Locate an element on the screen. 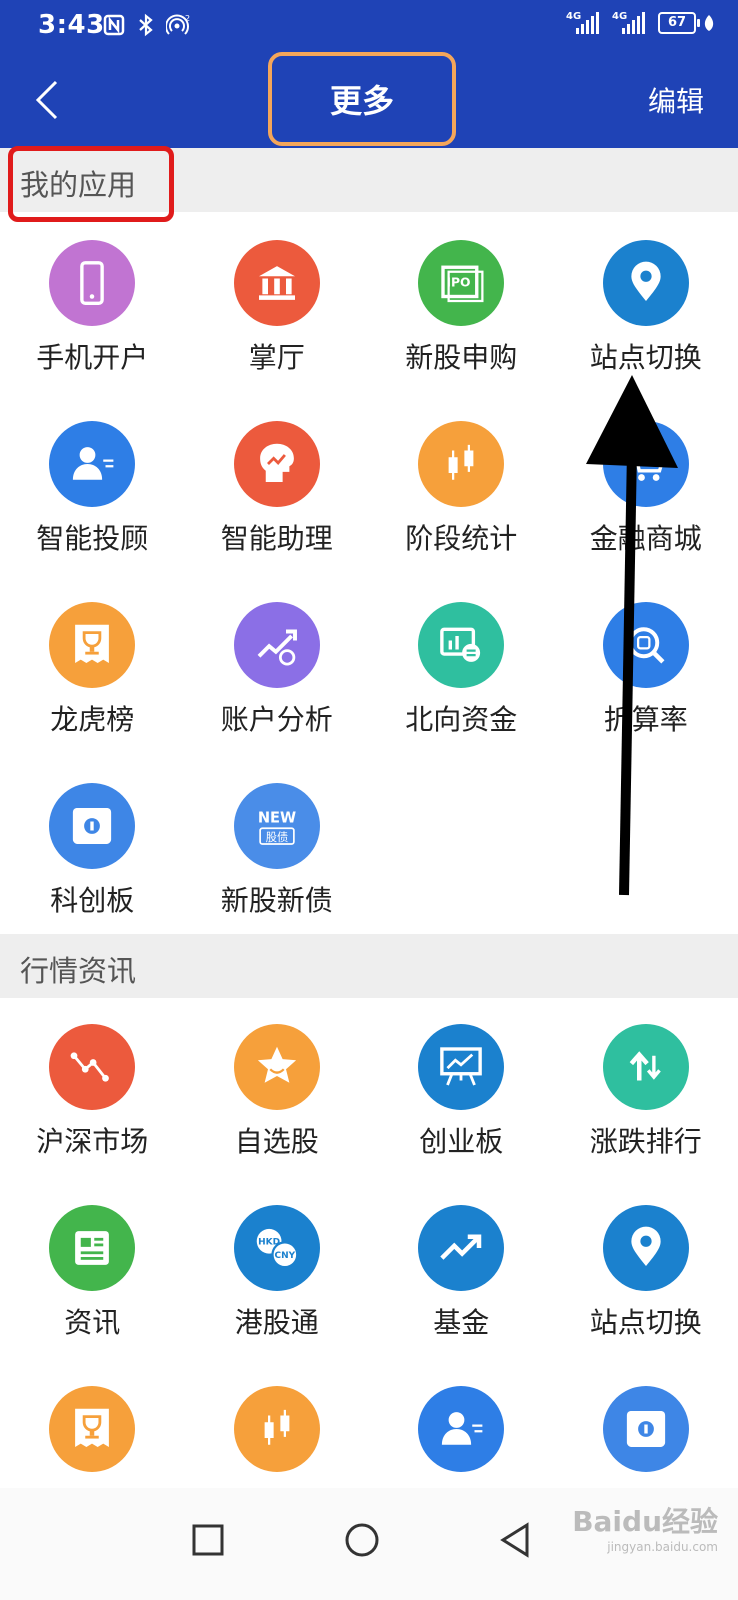 Image resolution: width=738 pixels, height=1600 pixels. svg-text: 2 is located at coordinates (187, 18).